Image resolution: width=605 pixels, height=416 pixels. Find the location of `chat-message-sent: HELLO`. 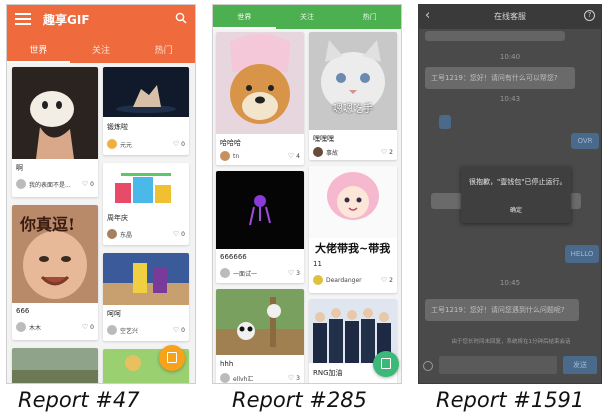

chat-message-sent: HELLO is located at coordinates (582, 254).